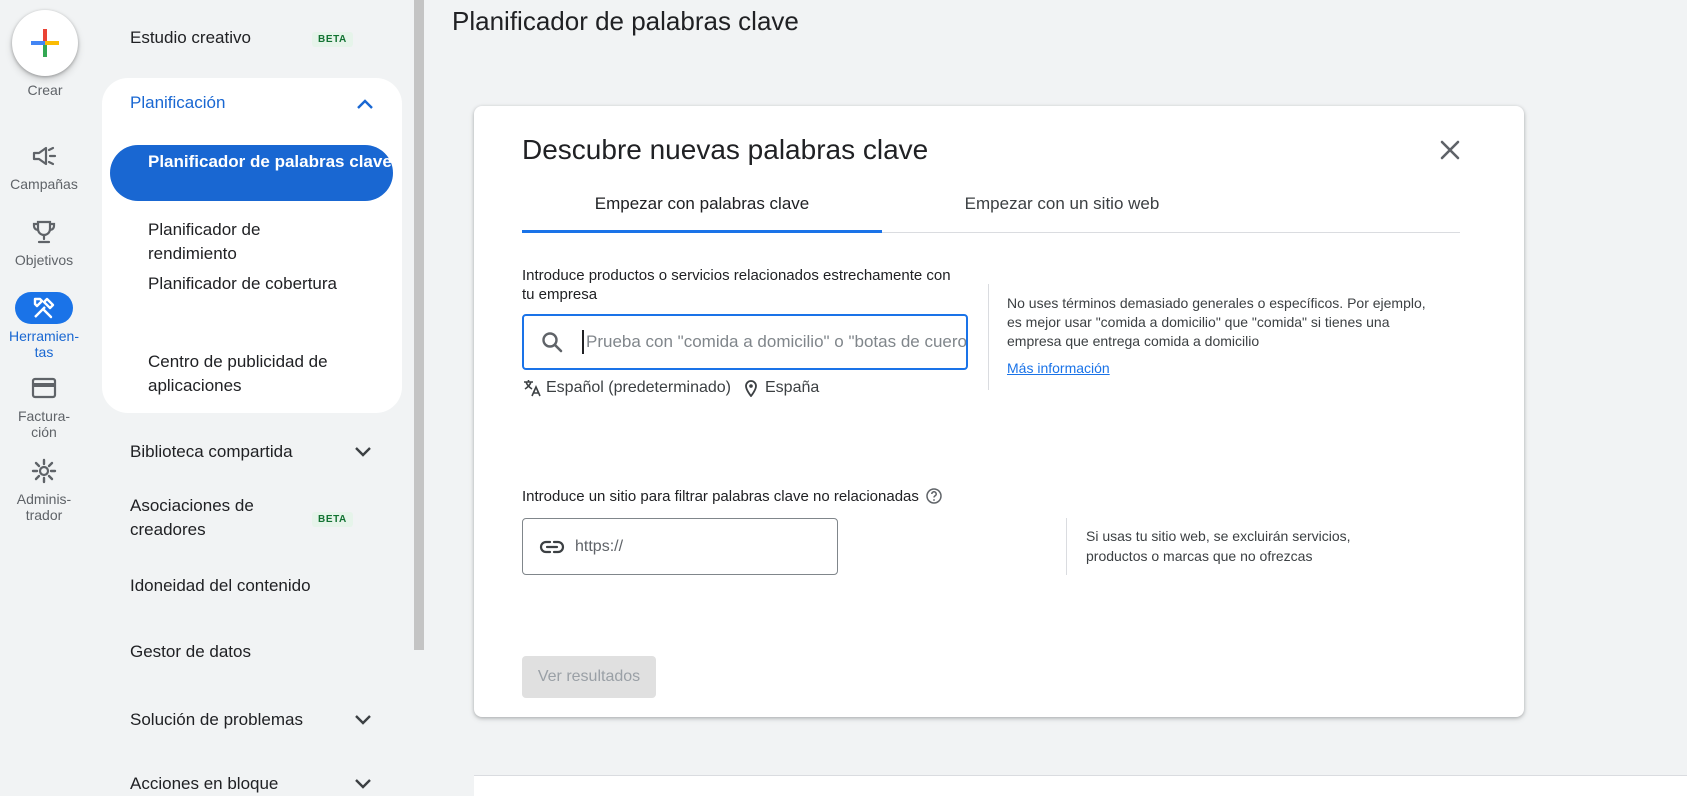 The width and height of the screenshot is (1687, 796). I want to click on card-title: Descubre nuevas palabras clave, so click(725, 149).